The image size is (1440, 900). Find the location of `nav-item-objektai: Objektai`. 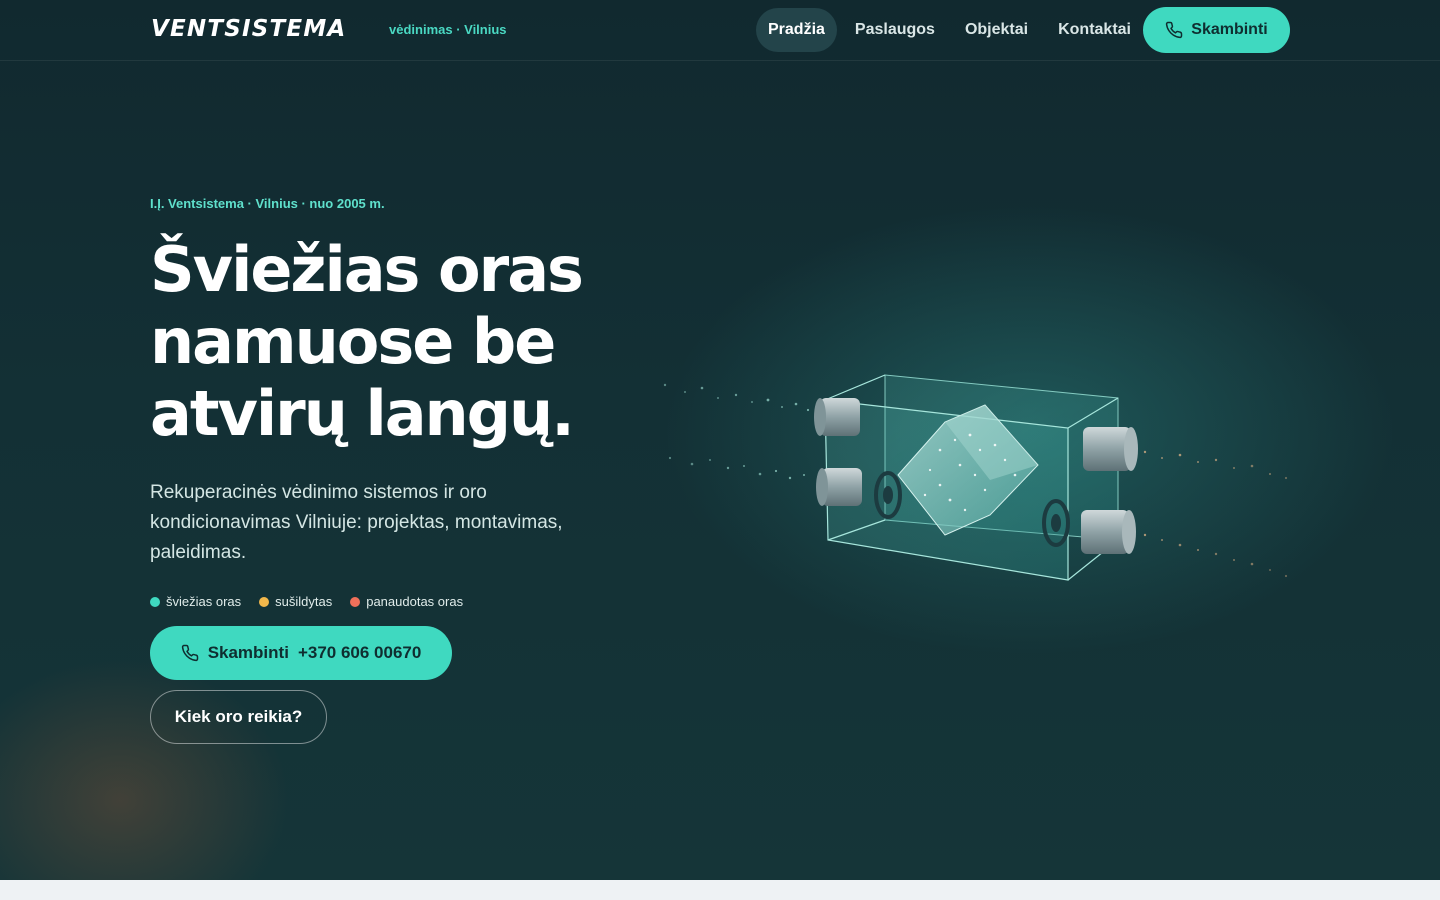

nav-item-objektai: Objektai is located at coordinates (996, 30).